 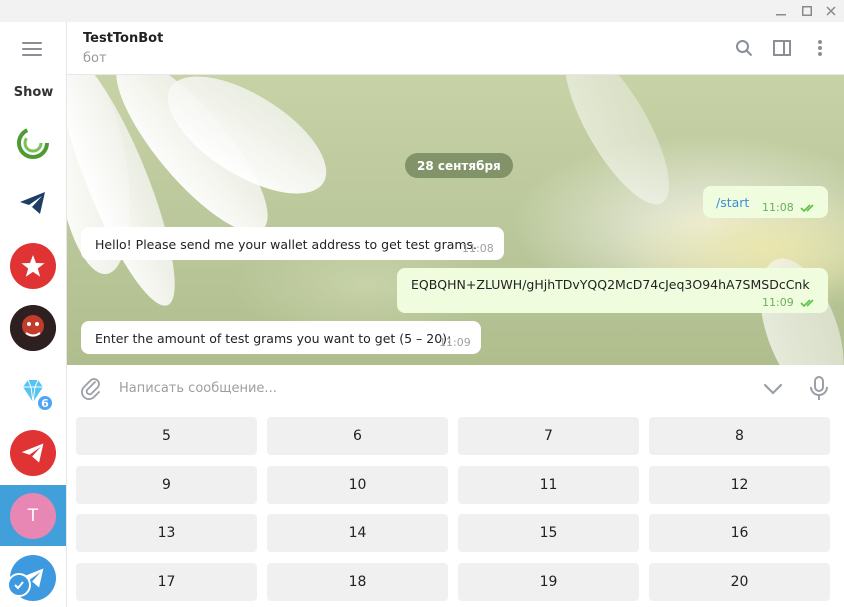 I want to click on title-bar, so click(x=422, y=11).